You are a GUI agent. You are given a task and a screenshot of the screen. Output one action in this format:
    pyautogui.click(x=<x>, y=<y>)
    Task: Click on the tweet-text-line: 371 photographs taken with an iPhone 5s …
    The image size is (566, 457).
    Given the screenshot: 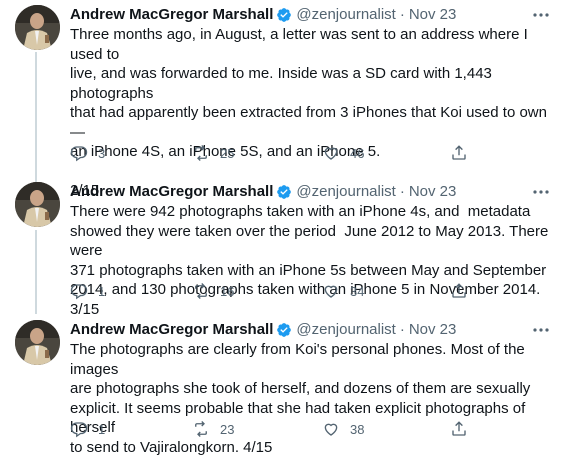 What is the action you would take?
    pyautogui.click(x=310, y=271)
    